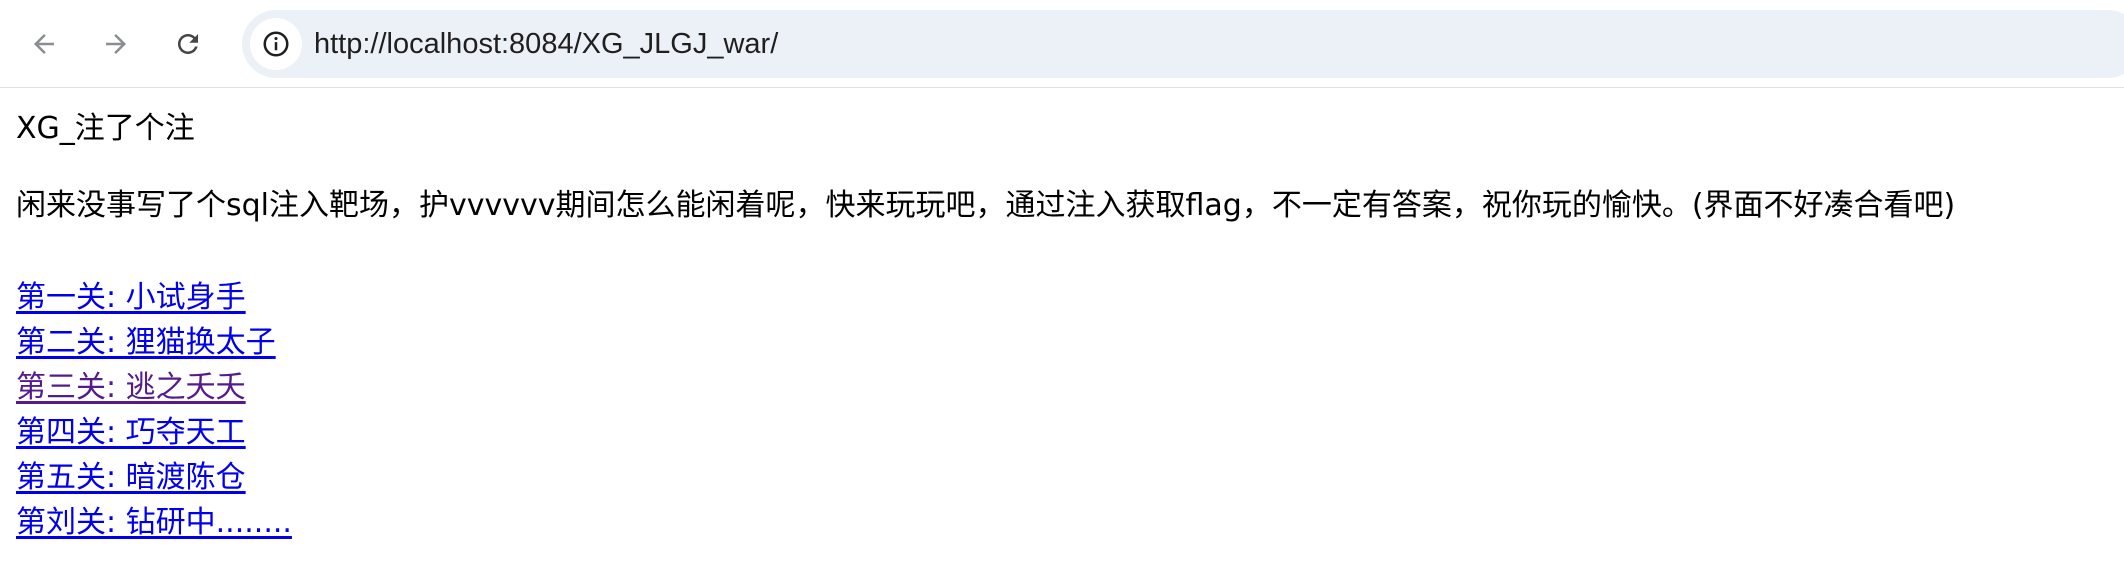 This screenshot has height=564, width=2124. What do you see at coordinates (131, 432) in the screenshot?
I see `level-4-link: 第四关: 巧夺天工` at bounding box center [131, 432].